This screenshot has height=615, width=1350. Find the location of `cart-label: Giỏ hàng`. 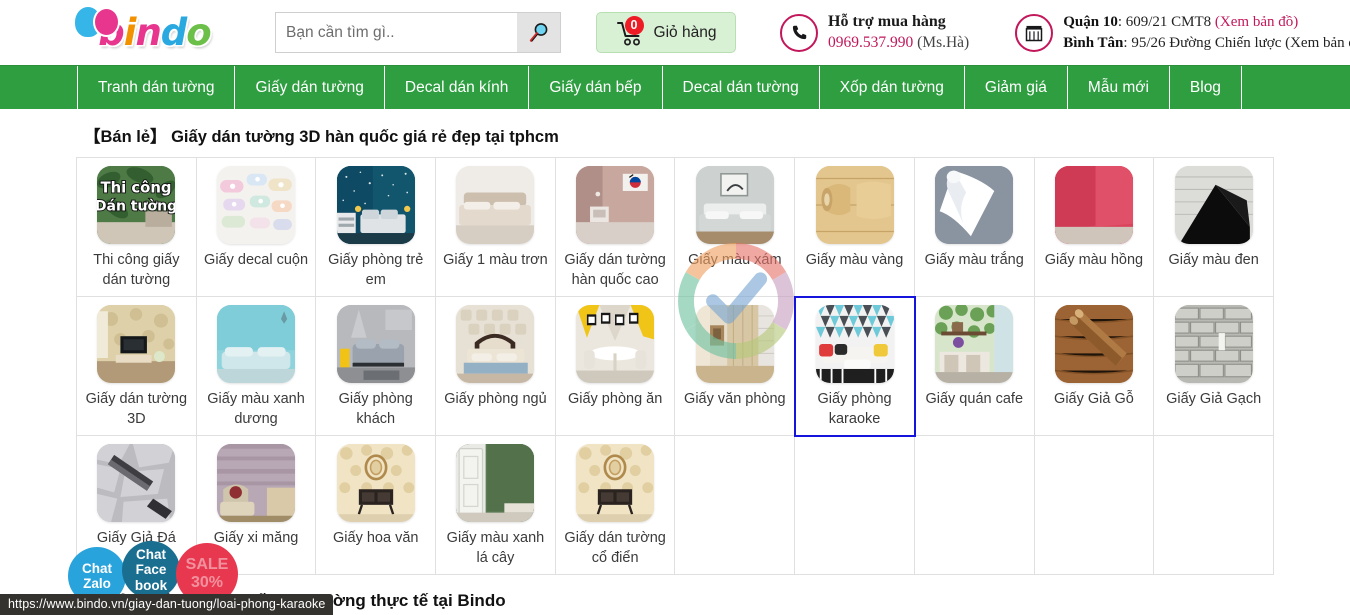

cart-label: Giỏ hàng is located at coordinates (685, 32).